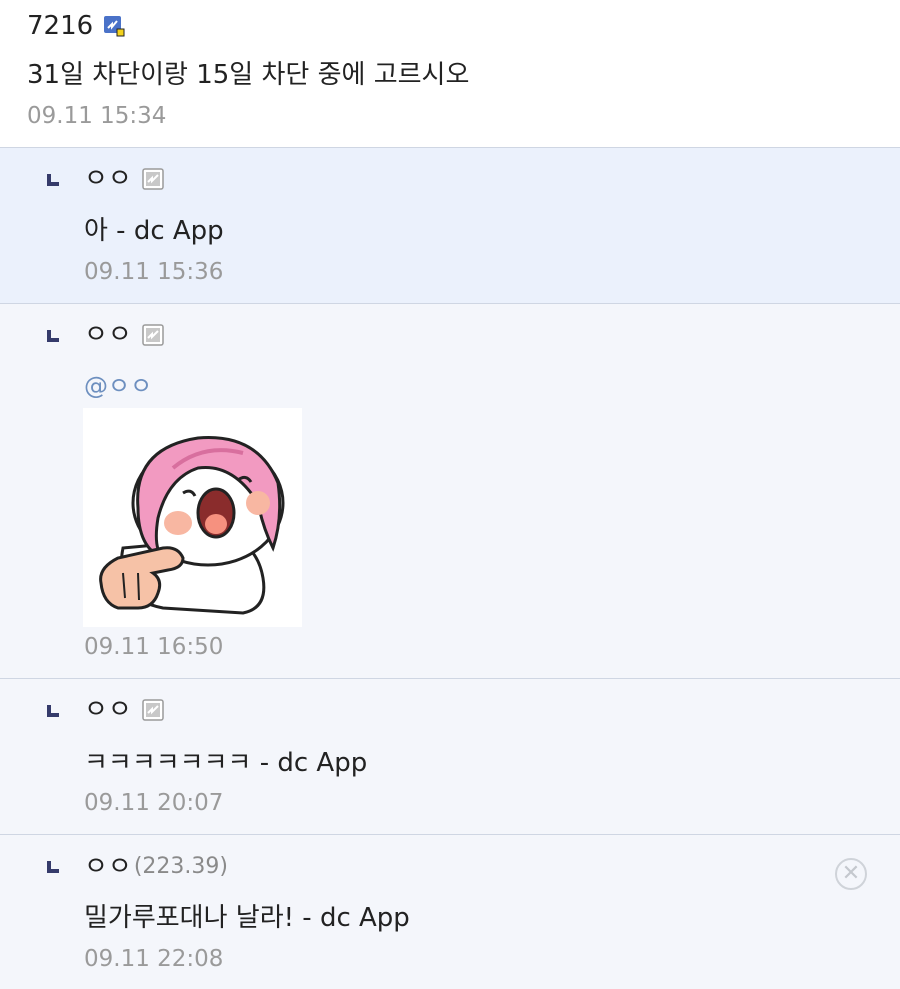 This screenshot has height=989, width=900. I want to click on sticker-image, so click(192, 517).